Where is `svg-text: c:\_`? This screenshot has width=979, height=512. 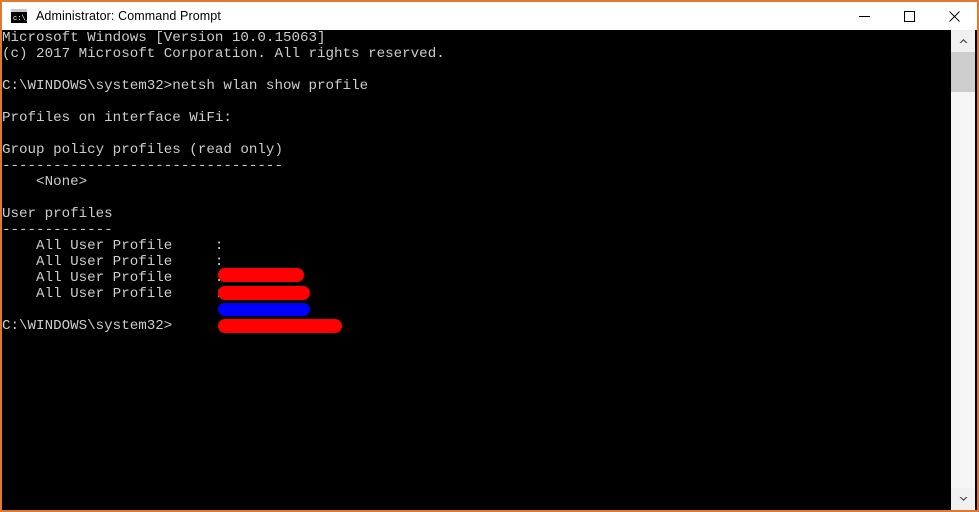 svg-text: c:\_ is located at coordinates (20, 19).